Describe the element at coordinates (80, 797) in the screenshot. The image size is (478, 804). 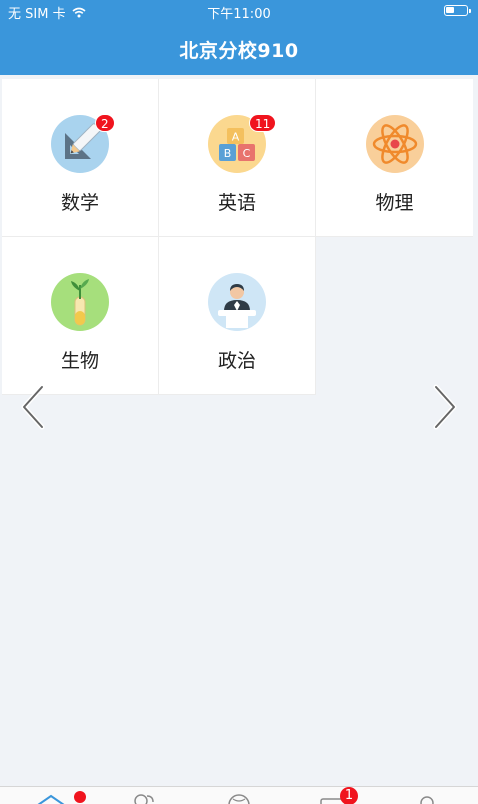
I see `home-notification-dot` at that location.